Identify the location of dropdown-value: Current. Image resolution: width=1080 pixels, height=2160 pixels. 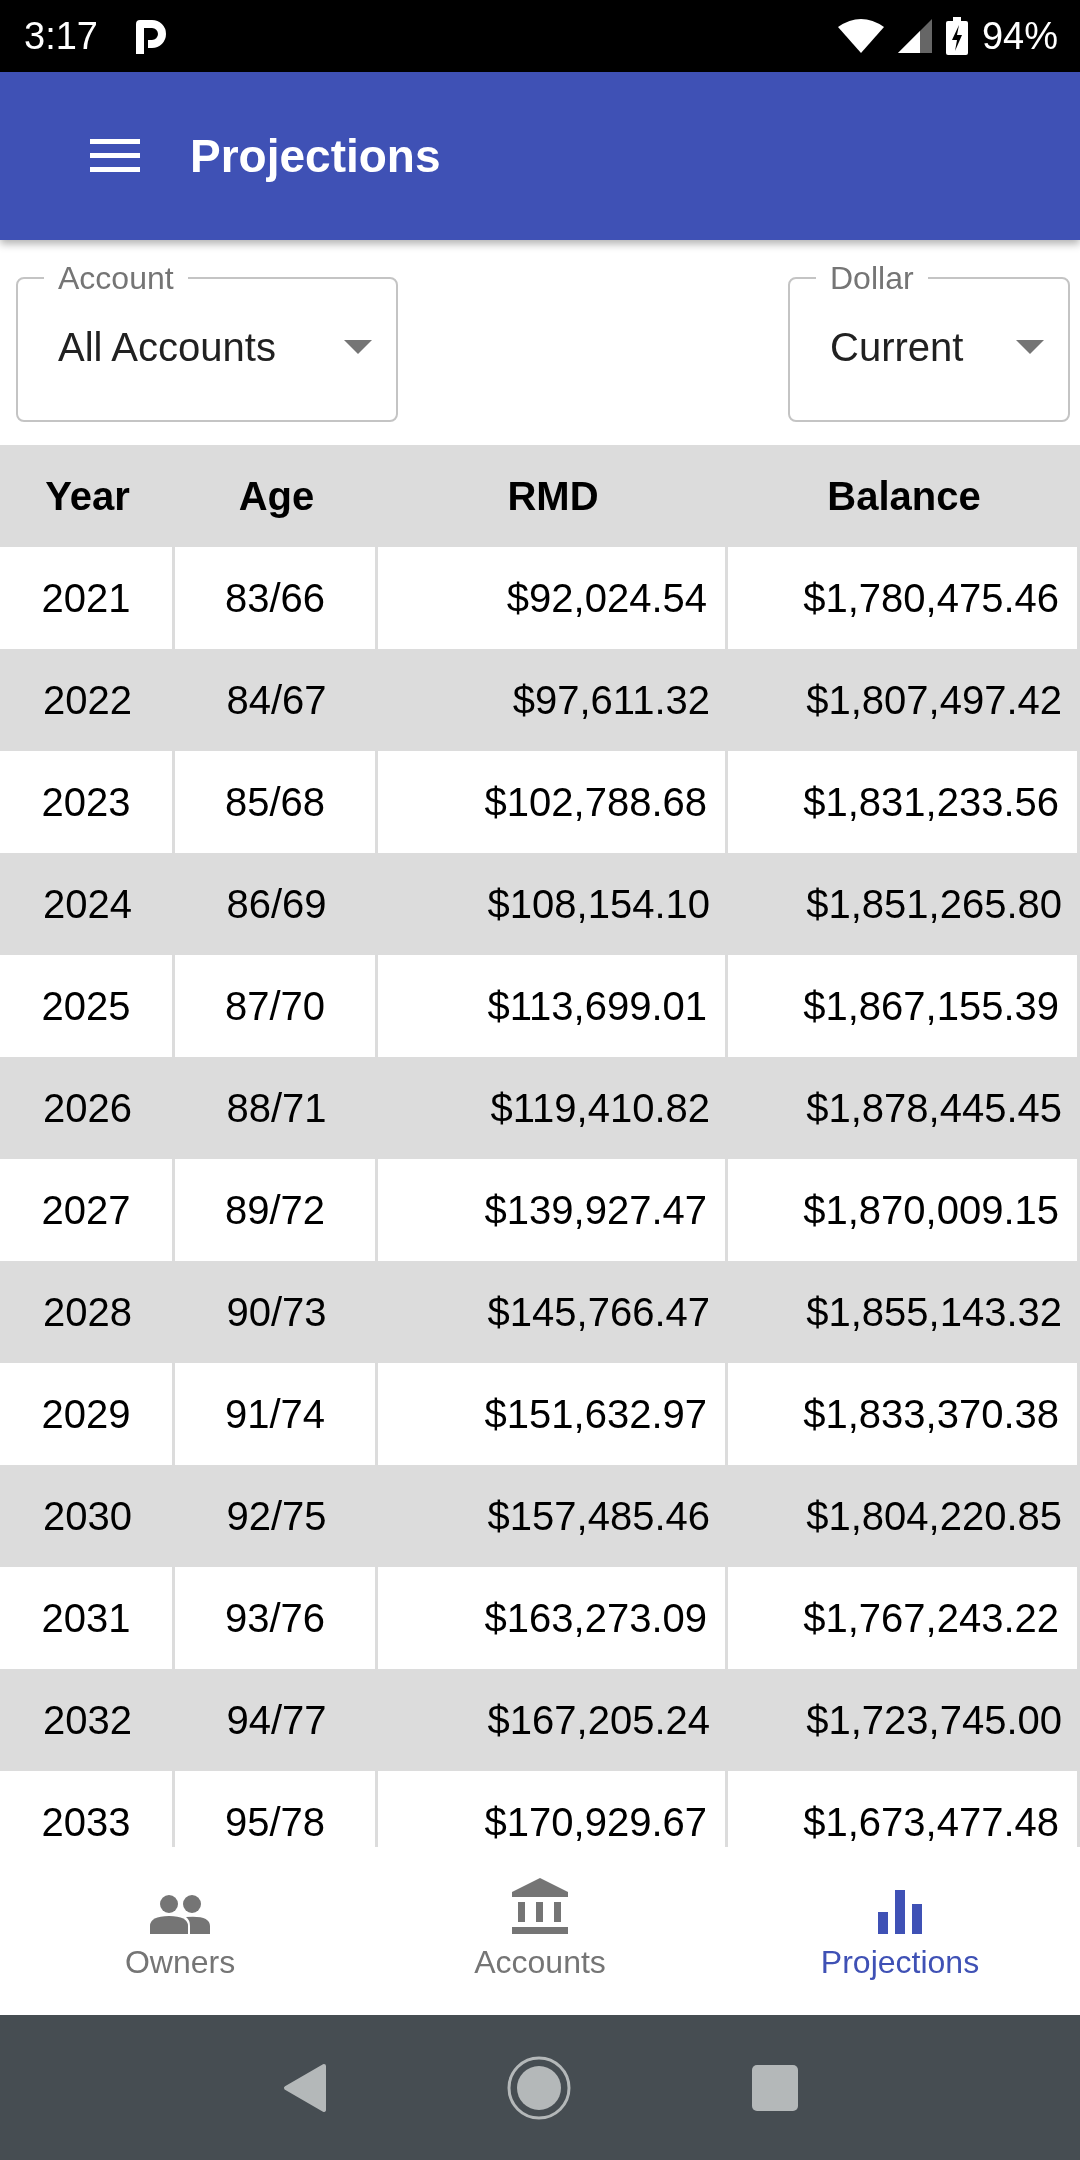
(897, 347).